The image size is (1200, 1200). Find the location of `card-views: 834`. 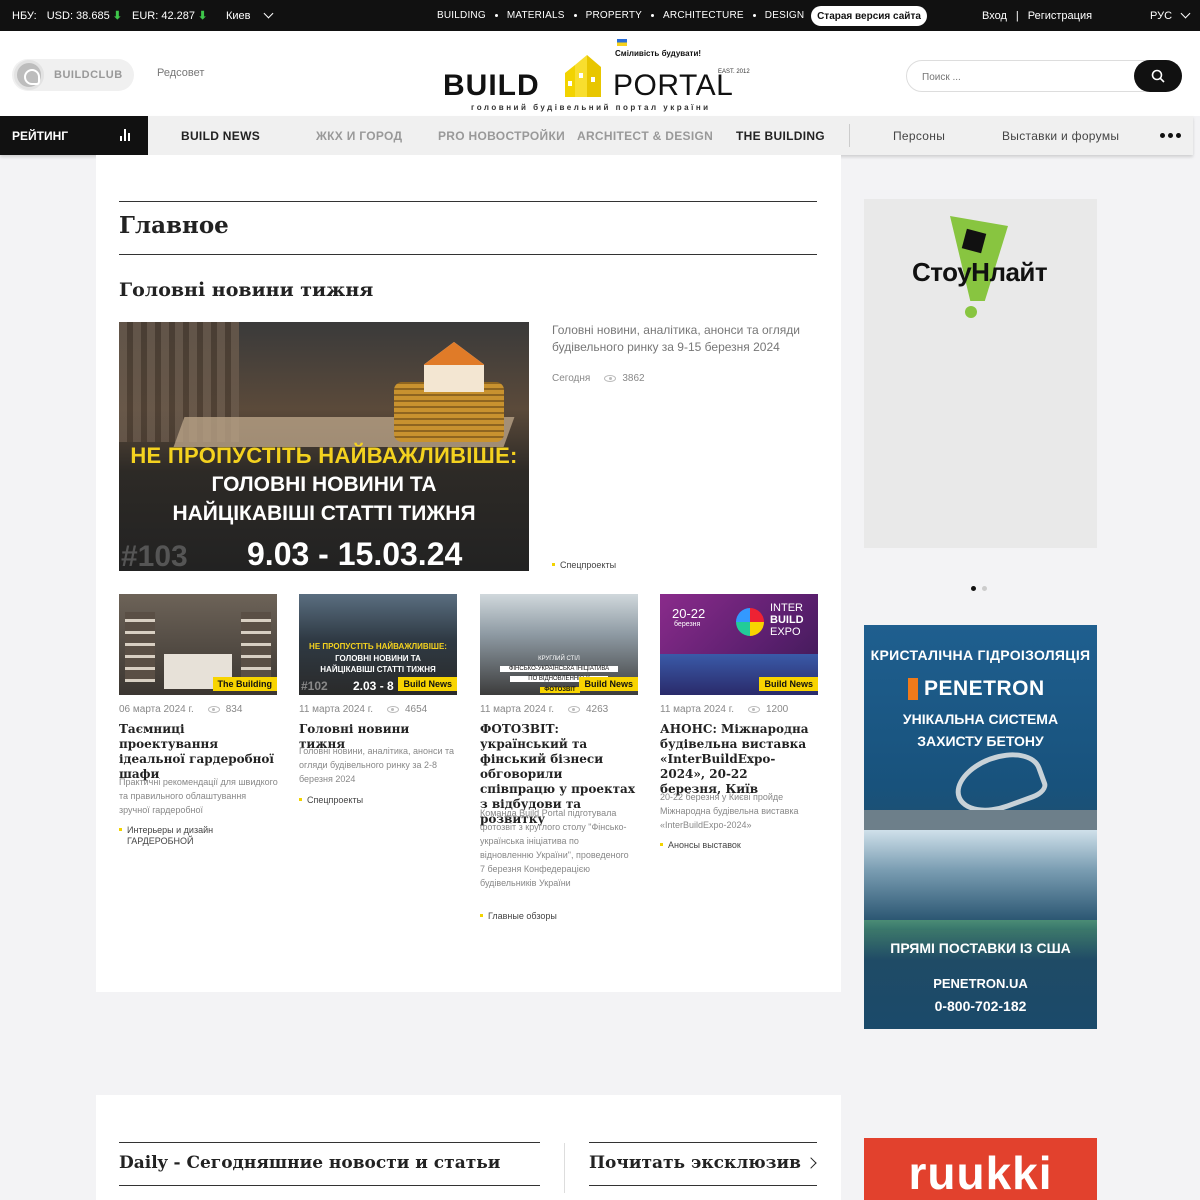

card-views: 834 is located at coordinates (225, 709).